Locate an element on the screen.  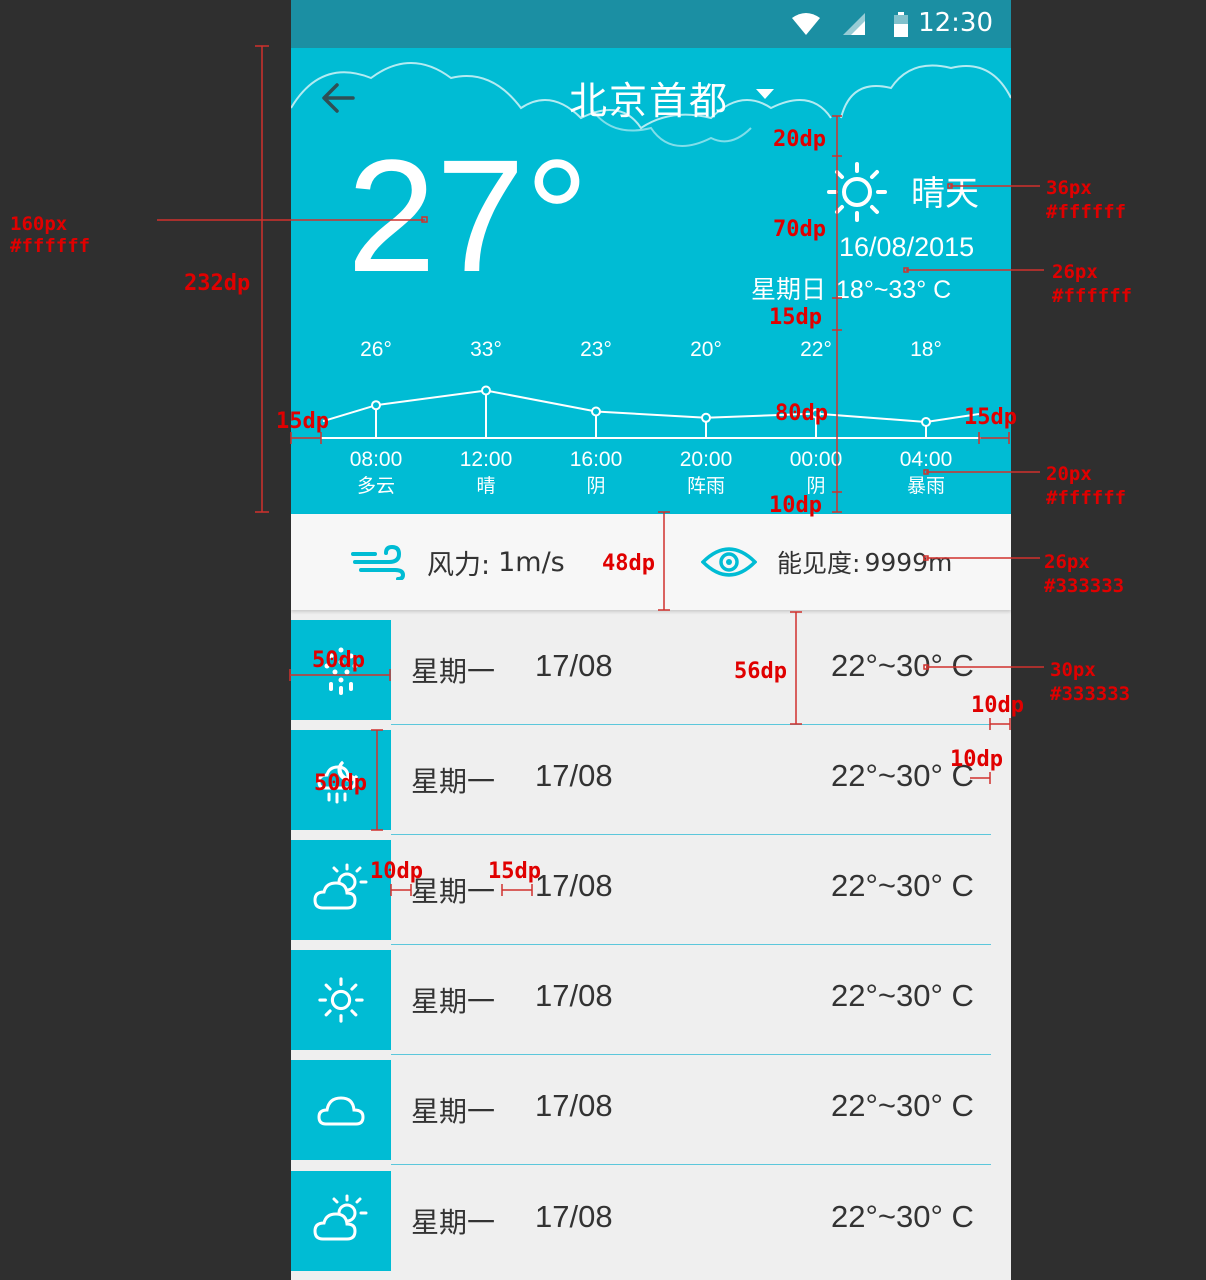
signal-icon is located at coordinates (854, 24).